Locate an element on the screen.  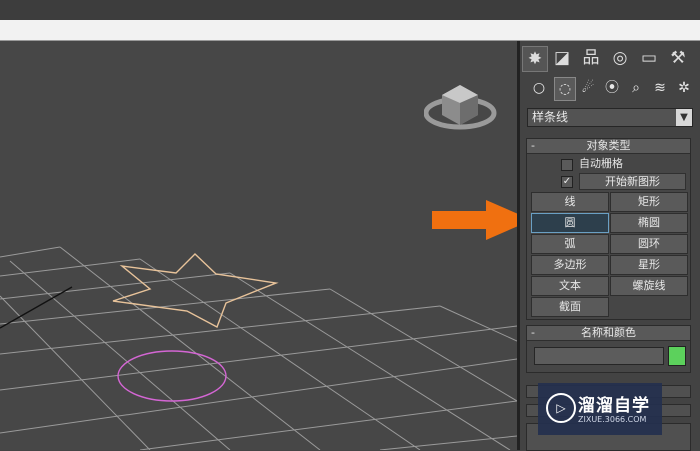
orange-arrow is located at coordinates (474, 220).